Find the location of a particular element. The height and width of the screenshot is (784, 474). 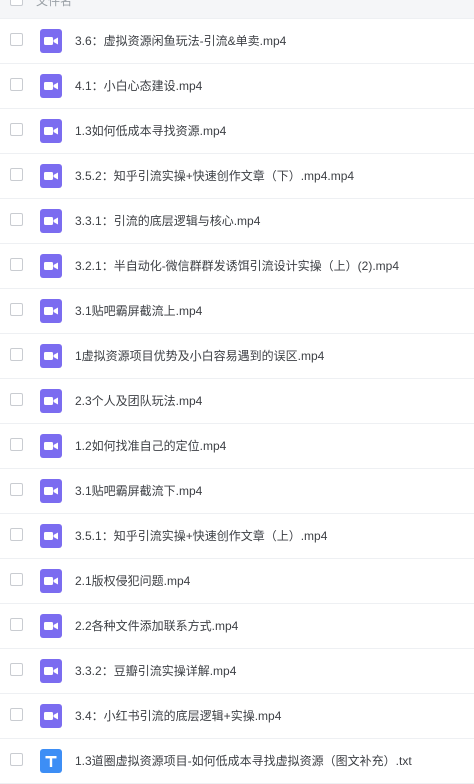

file-name: 1虚拟资源项目优势及小白容易遇到的误区.mp4 is located at coordinates (199, 355).